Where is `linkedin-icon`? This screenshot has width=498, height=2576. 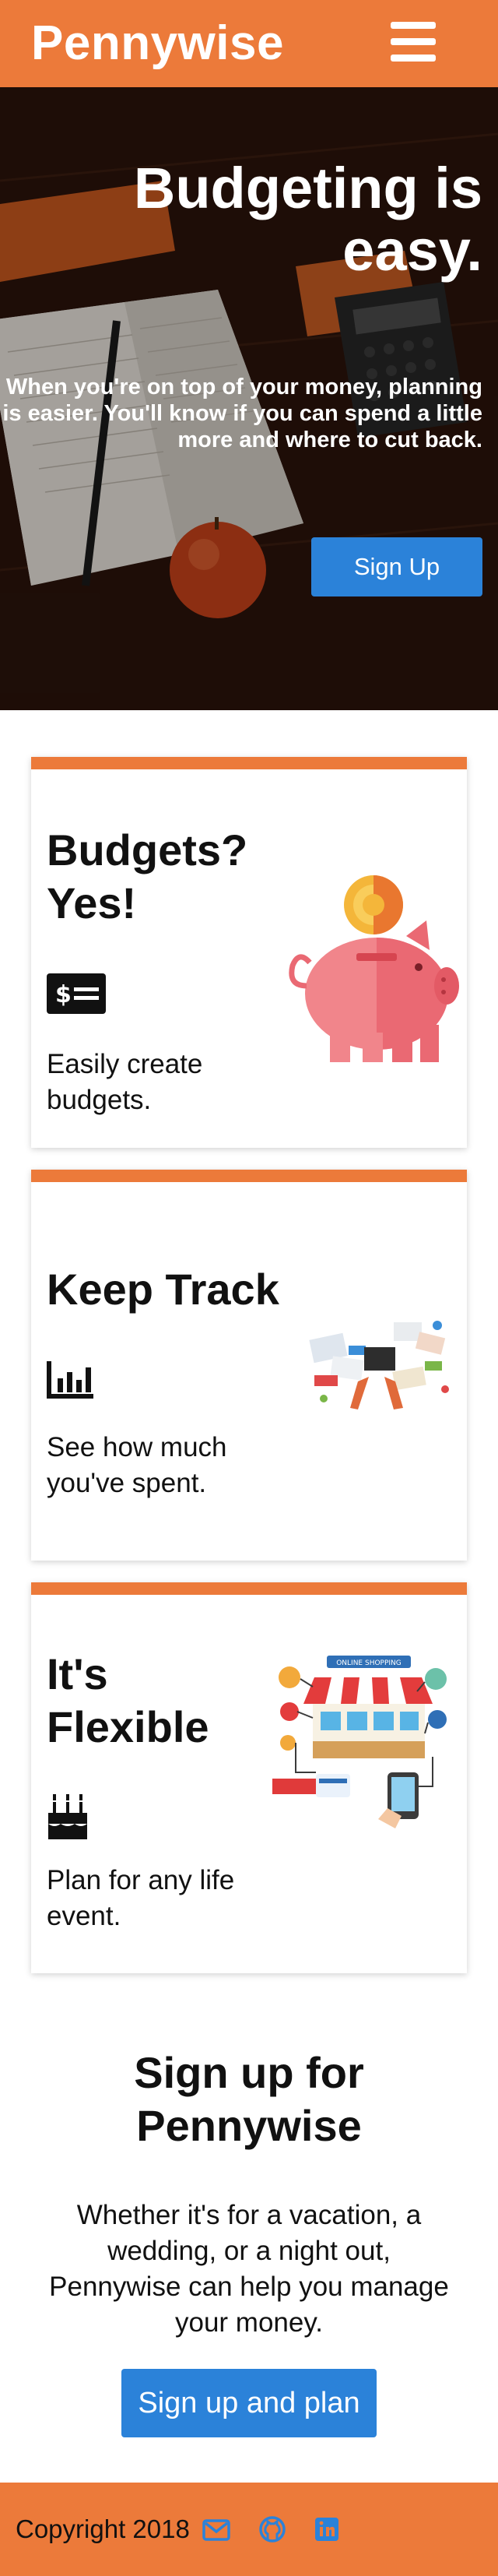
linkedin-icon is located at coordinates (326, 2529).